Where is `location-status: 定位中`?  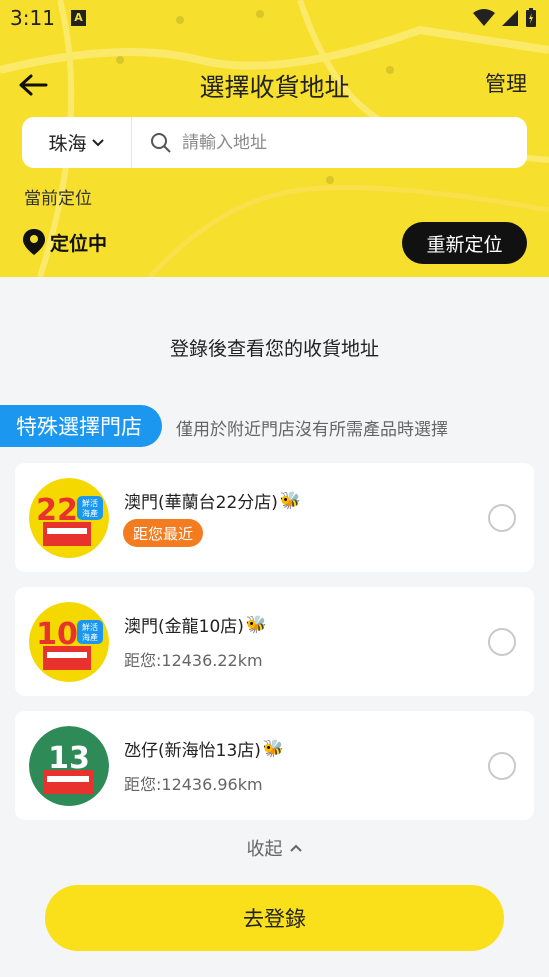
location-status: 定位中 is located at coordinates (64, 242).